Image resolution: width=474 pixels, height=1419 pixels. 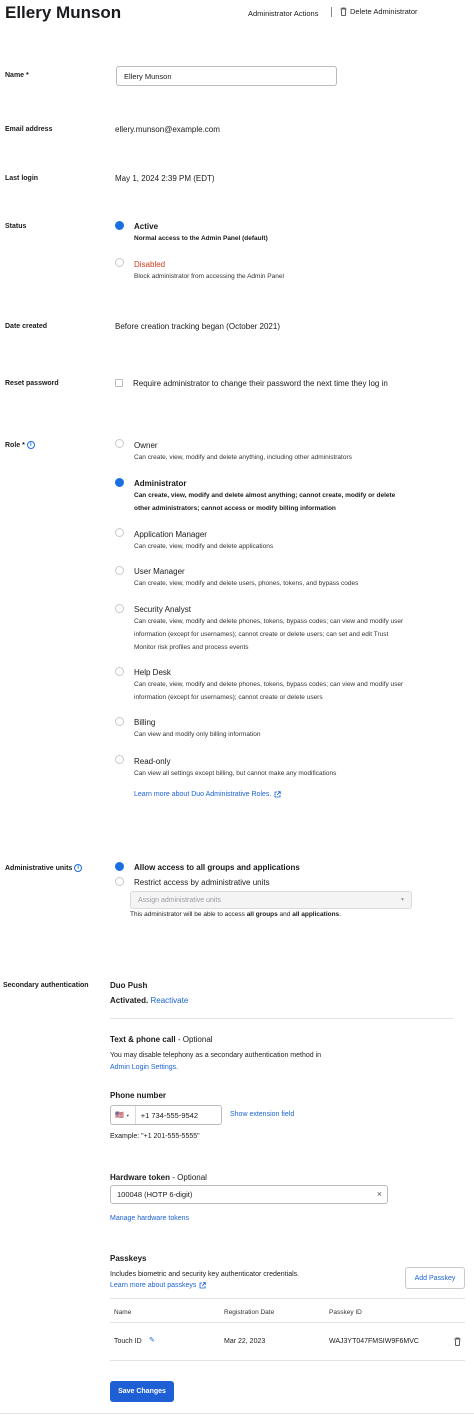 What do you see at coordinates (123, 1312) in the screenshot?
I see `passkeys-col-name: Name` at bounding box center [123, 1312].